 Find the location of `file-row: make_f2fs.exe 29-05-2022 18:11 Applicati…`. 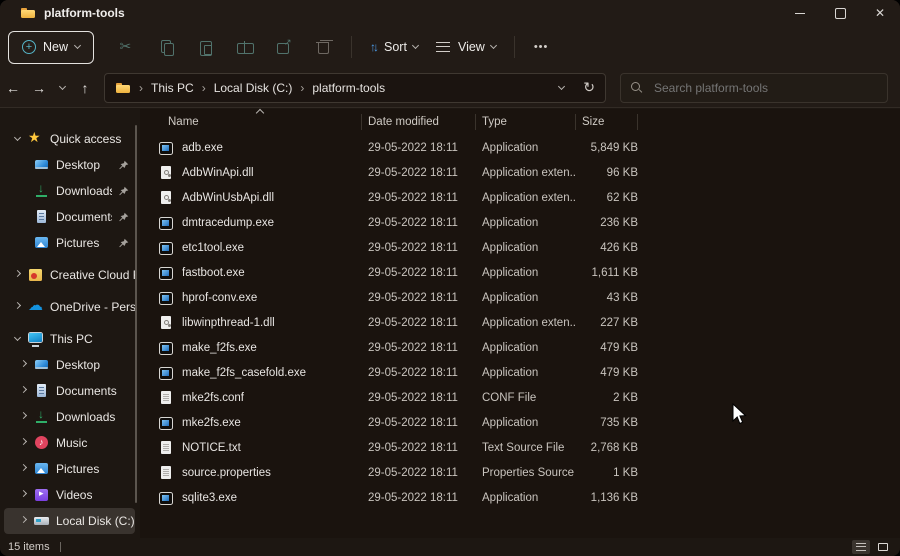

file-row: make_f2fs.exe 29-05-2022 18:11 Applicati… is located at coordinates (520, 347).